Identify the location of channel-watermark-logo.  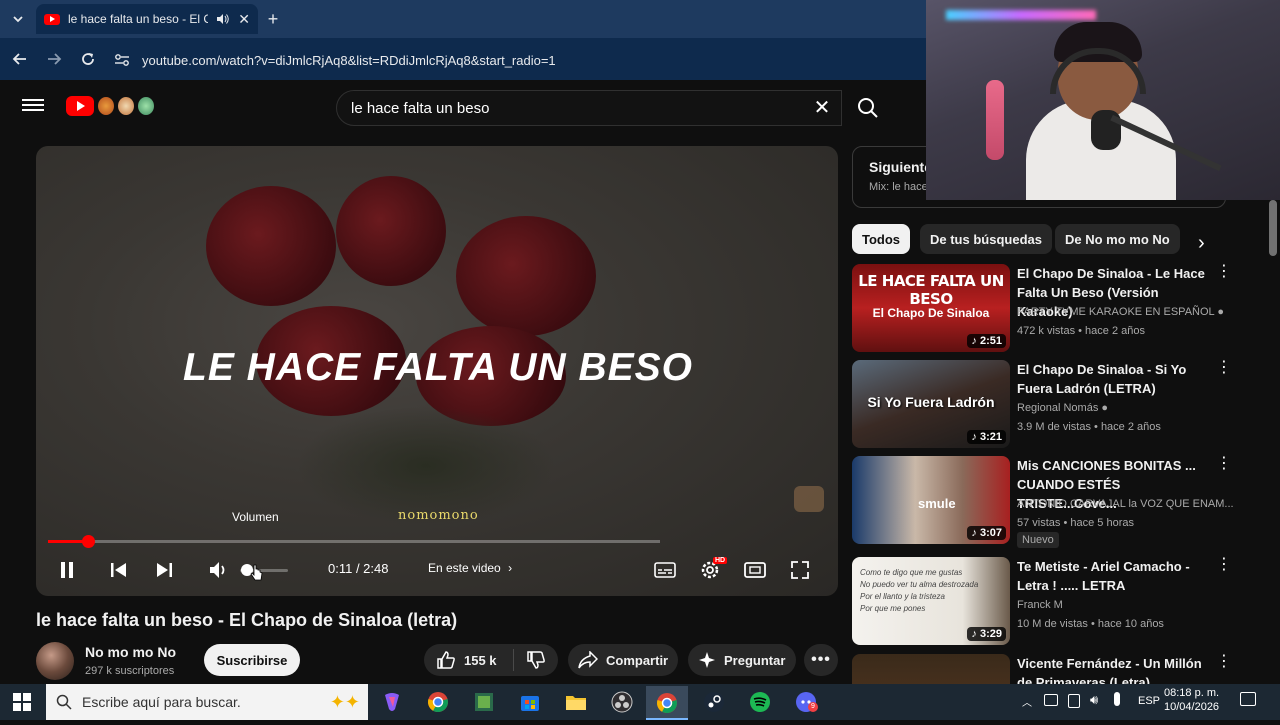
(809, 499).